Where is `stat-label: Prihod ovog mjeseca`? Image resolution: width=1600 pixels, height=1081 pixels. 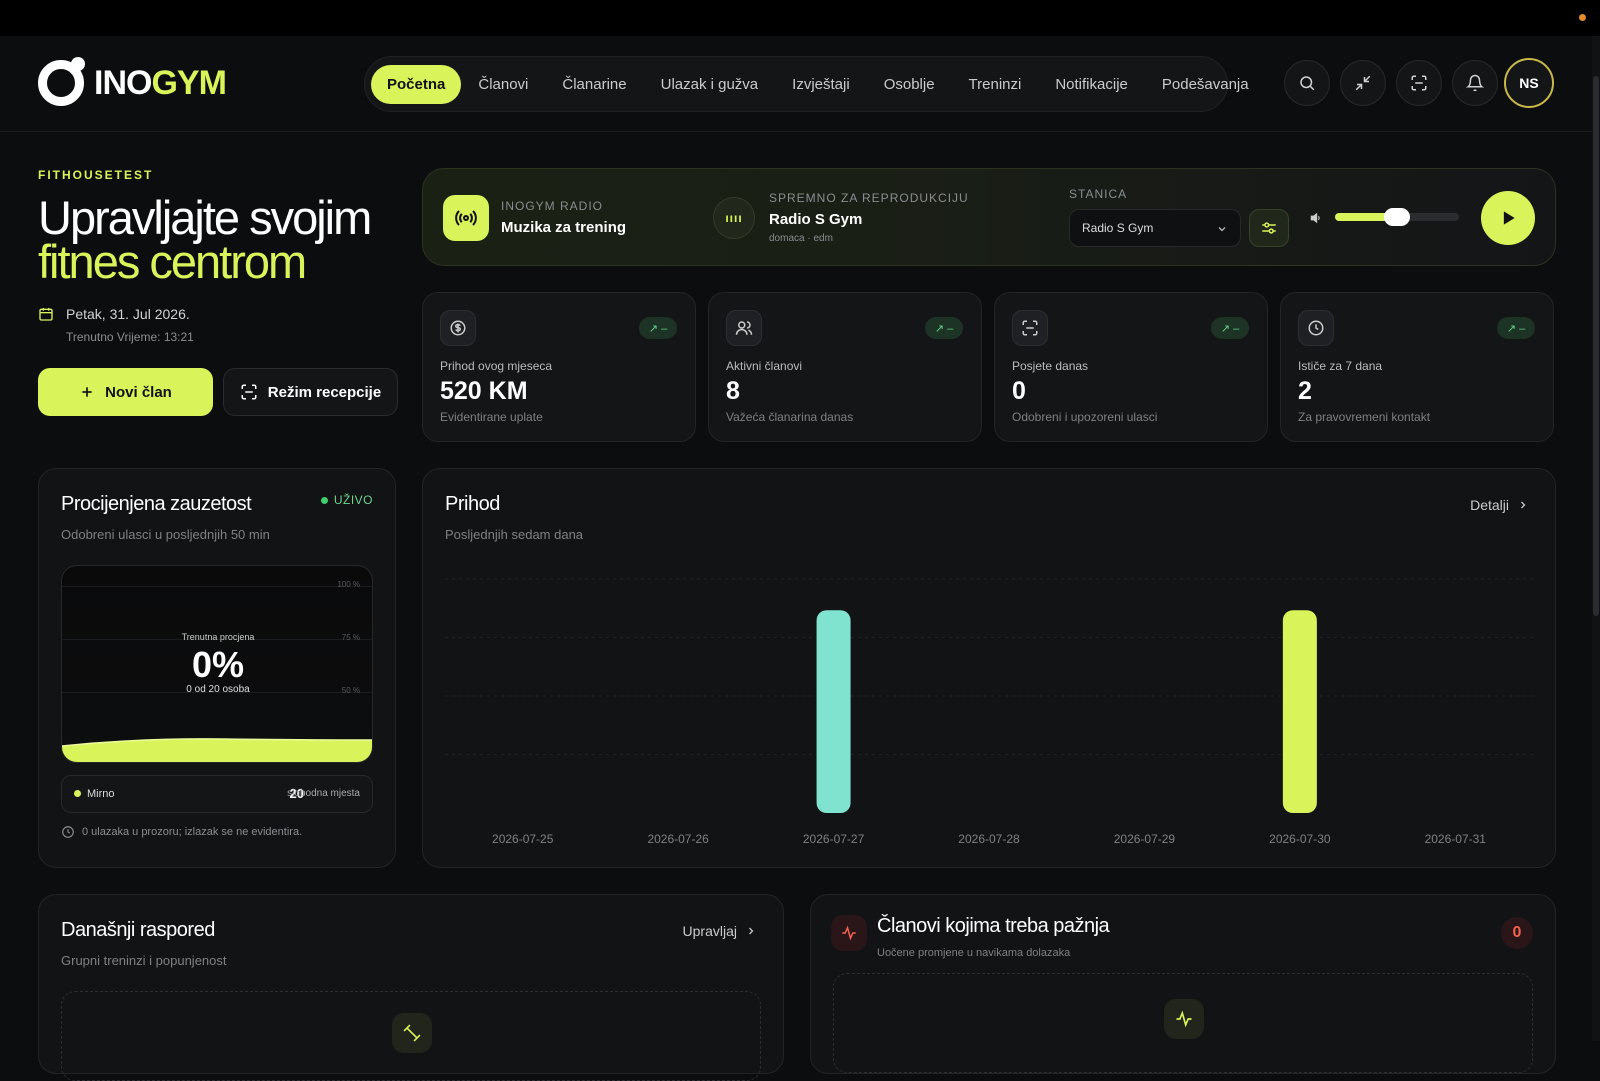 stat-label: Prihod ovog mjeseca is located at coordinates (496, 366).